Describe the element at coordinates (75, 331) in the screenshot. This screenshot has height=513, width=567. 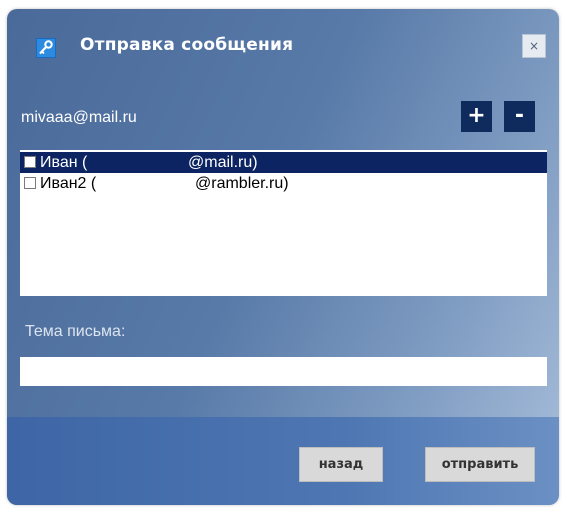
I see `subject-label: Тема письма:` at that location.